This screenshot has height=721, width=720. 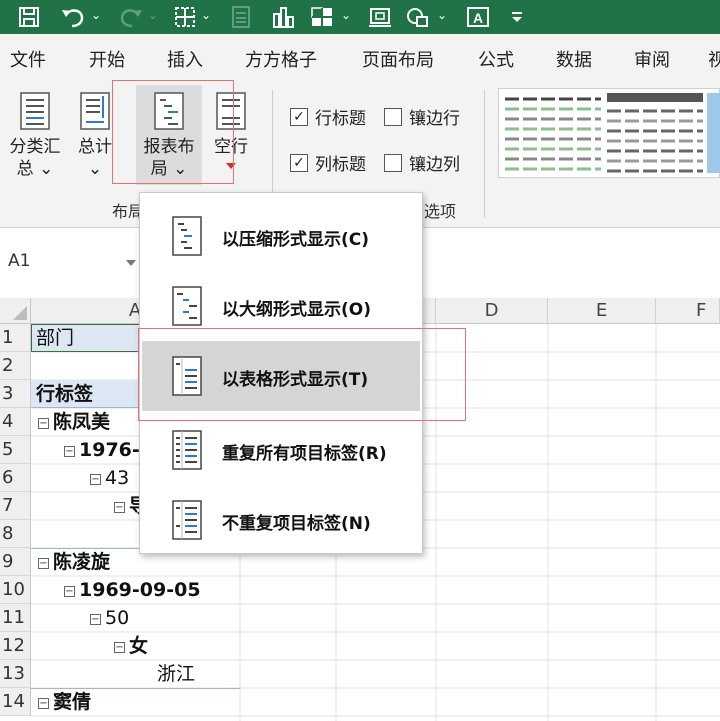 What do you see at coordinates (241, 17) in the screenshot?
I see `calculator-icon` at bounding box center [241, 17].